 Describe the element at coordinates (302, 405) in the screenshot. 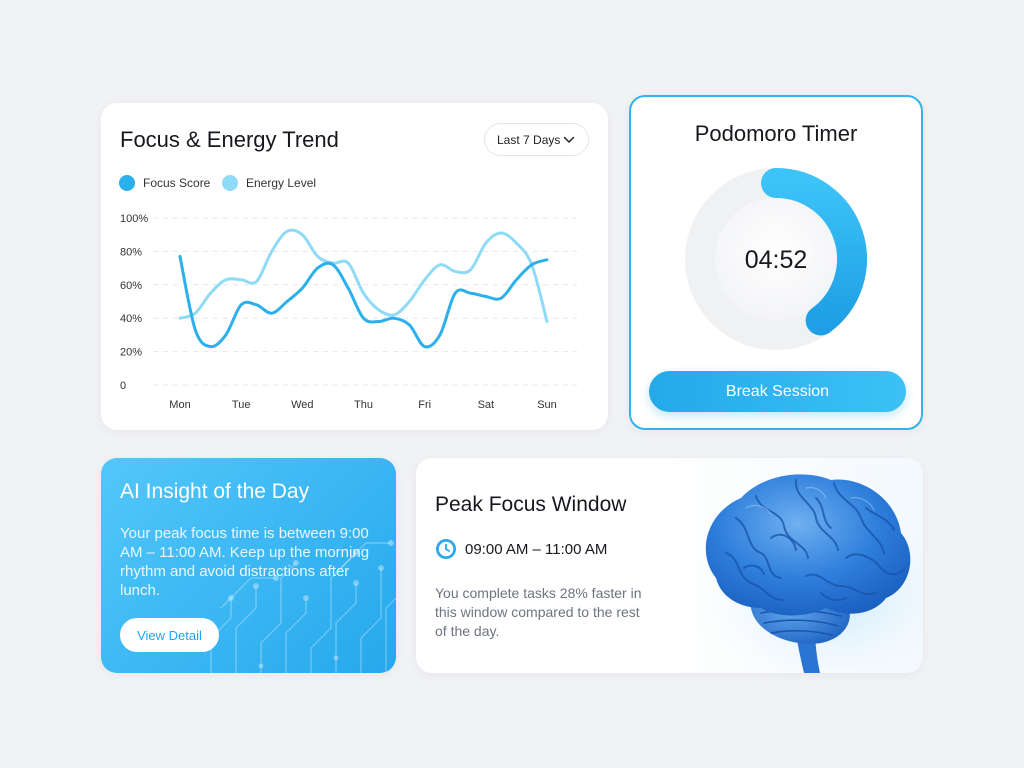

I see `x-tick-label: Wed` at that location.